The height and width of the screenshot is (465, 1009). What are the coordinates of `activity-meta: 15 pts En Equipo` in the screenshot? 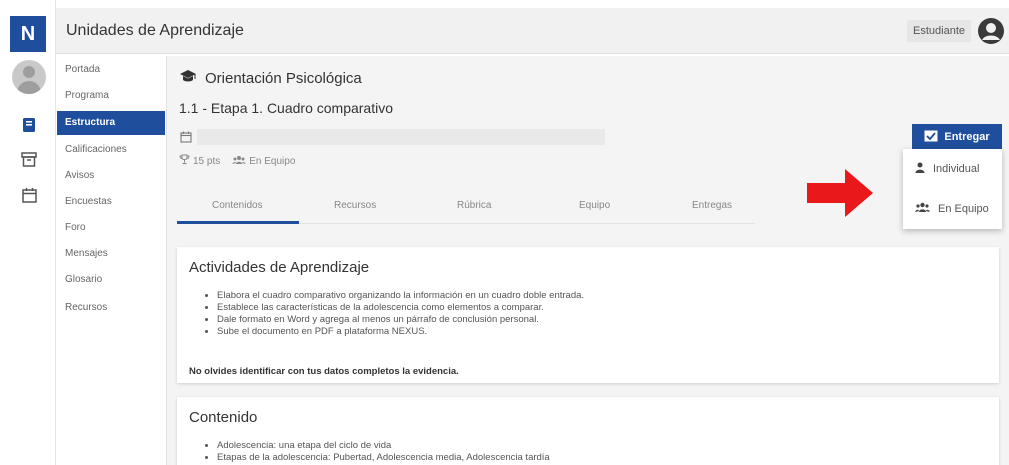 It's located at (237, 161).